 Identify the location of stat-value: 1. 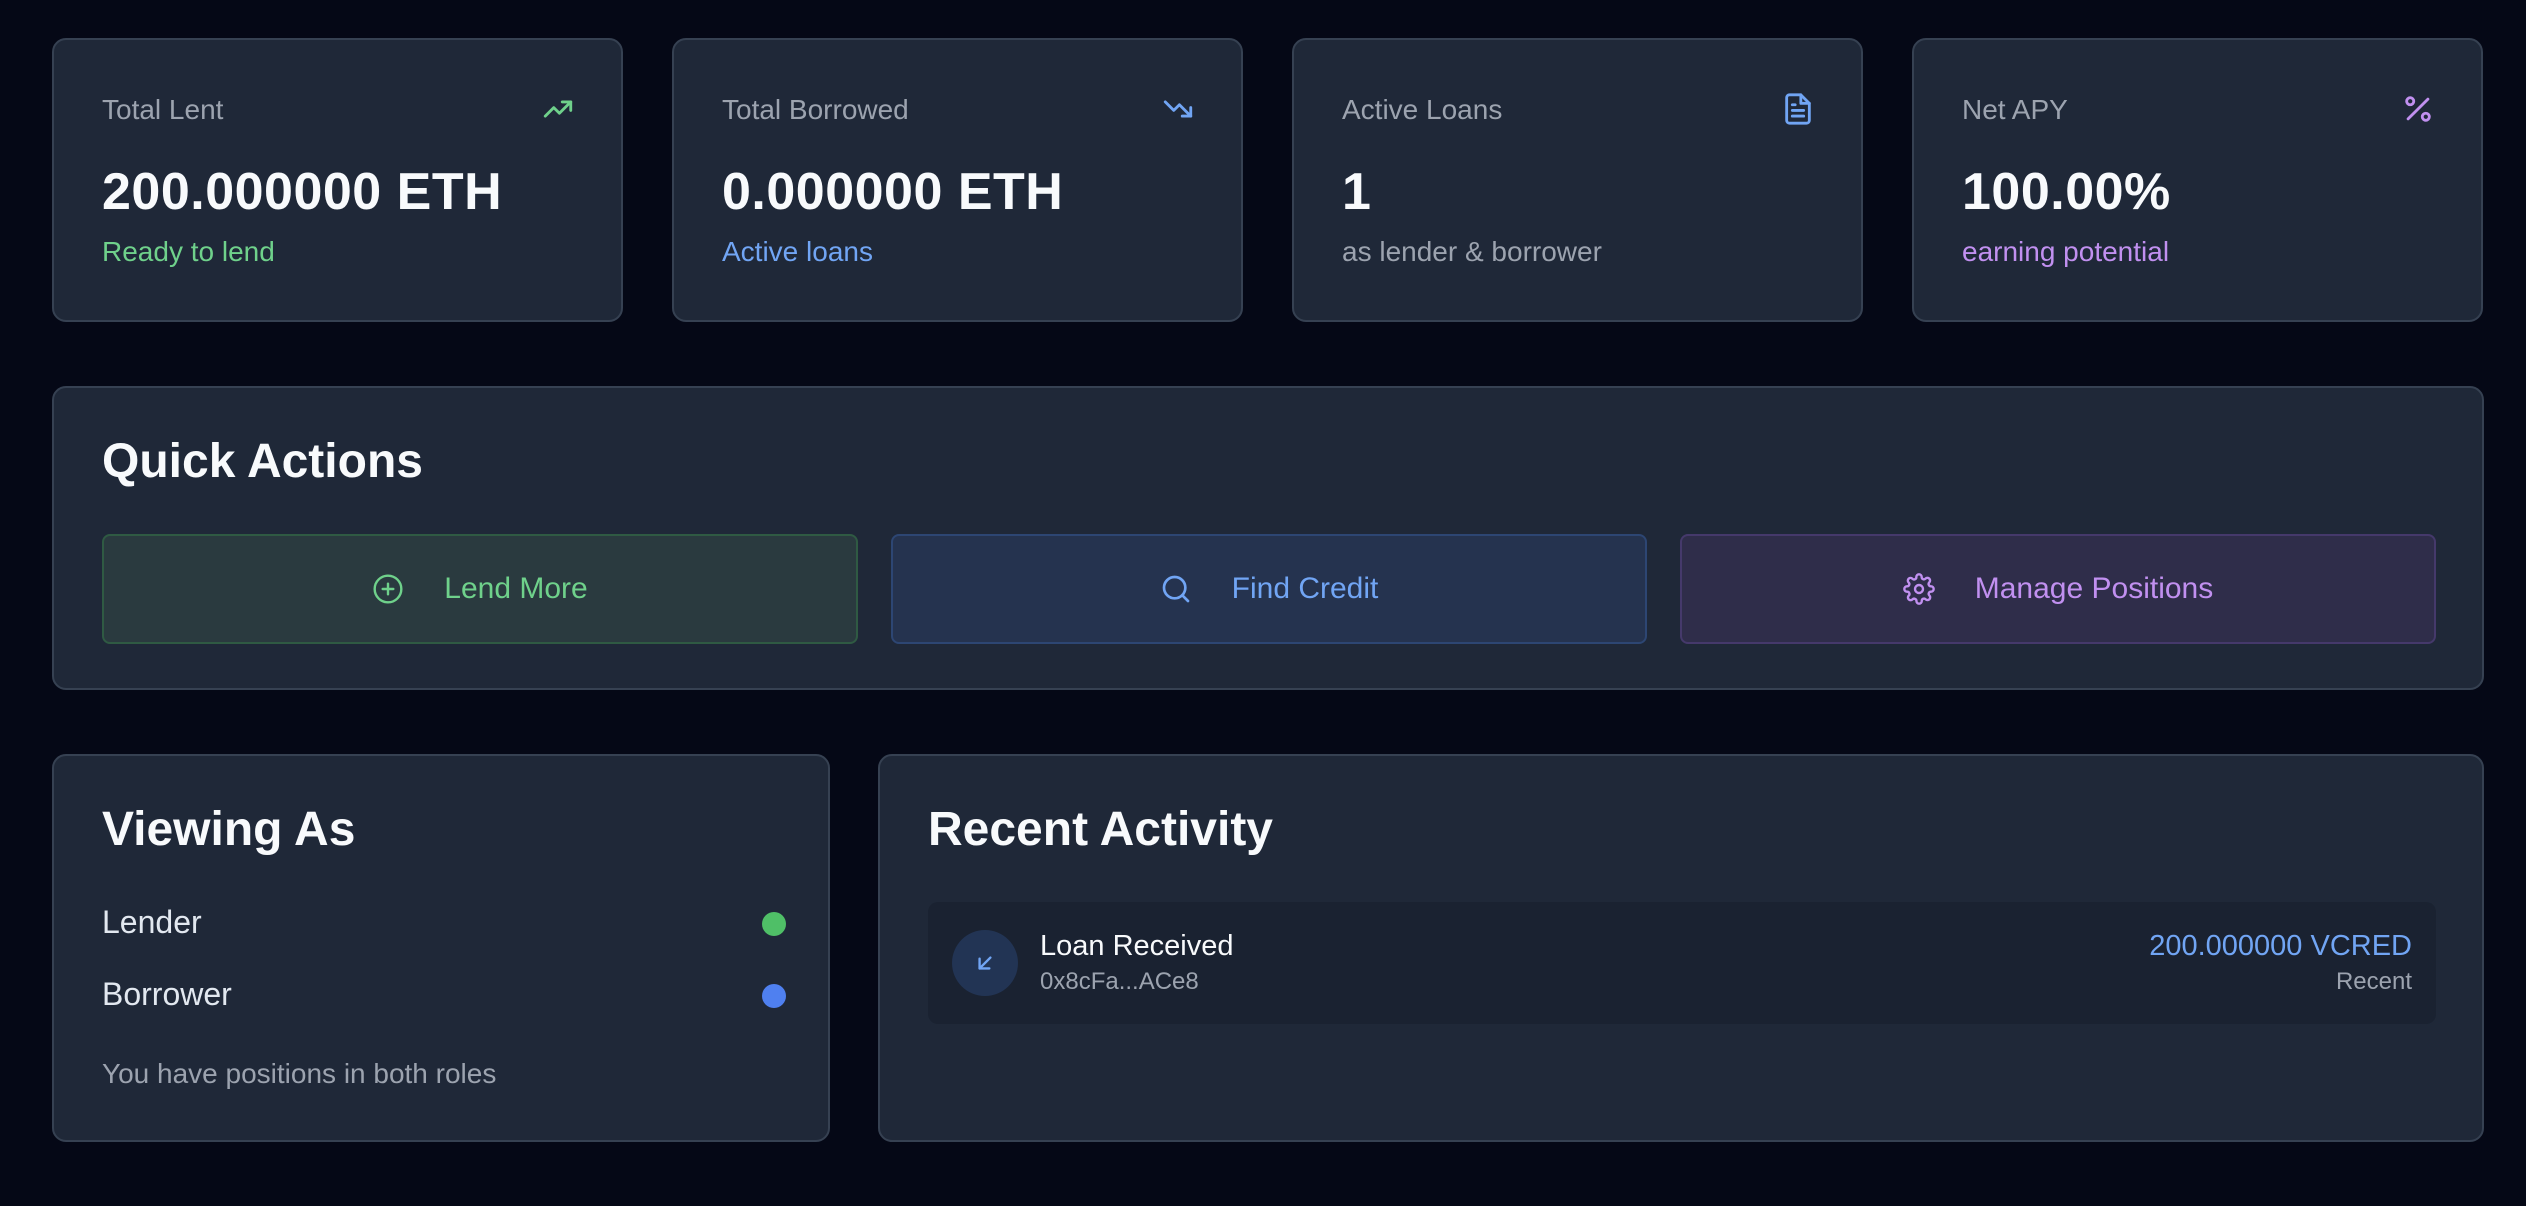
(1357, 192).